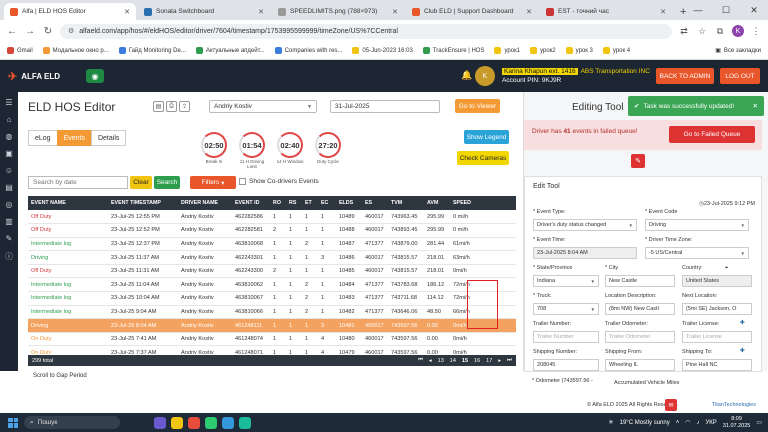  What do you see at coordinates (72, 422) in the screenshot?
I see `taskbar-search: ⌕ Пошук` at bounding box center [72, 422].